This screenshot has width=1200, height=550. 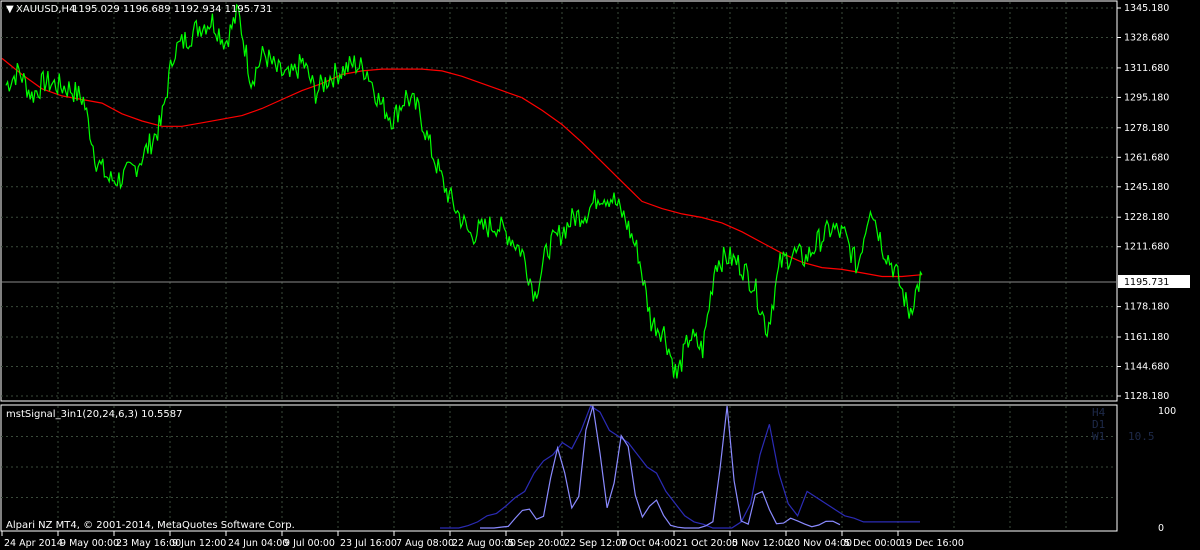 I want to click on price-tick-label: 1311.680, so click(x=1146, y=68).